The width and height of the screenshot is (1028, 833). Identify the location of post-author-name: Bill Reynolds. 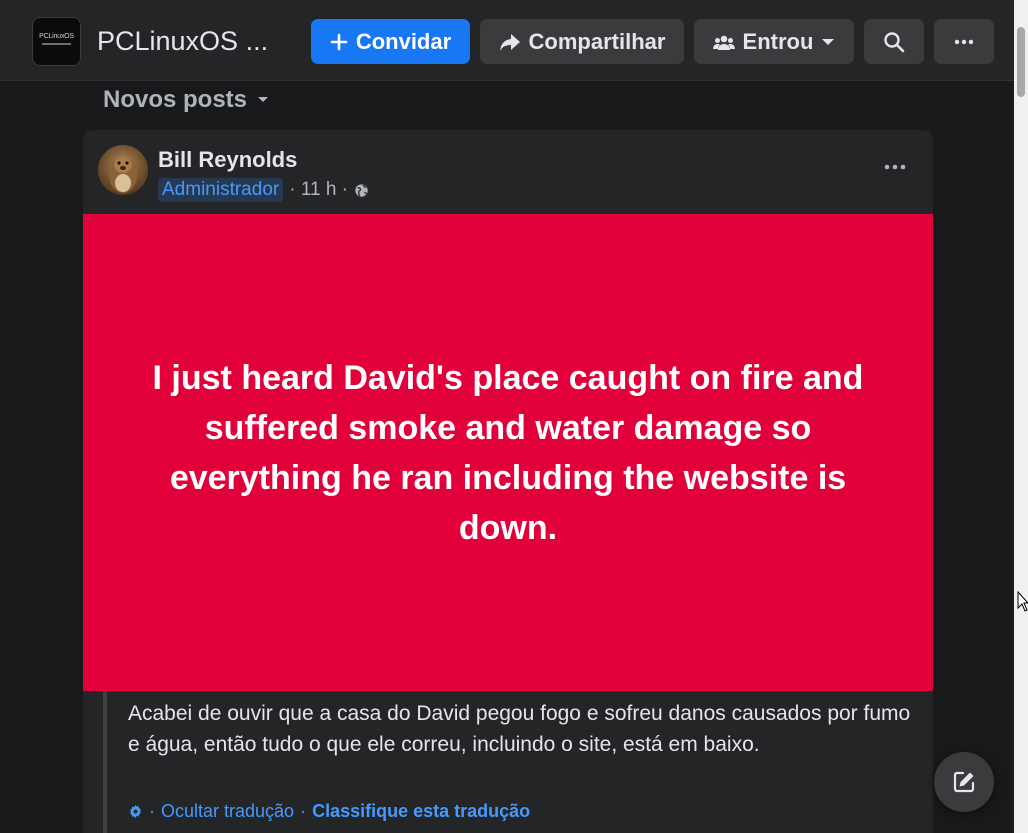
(227, 160).